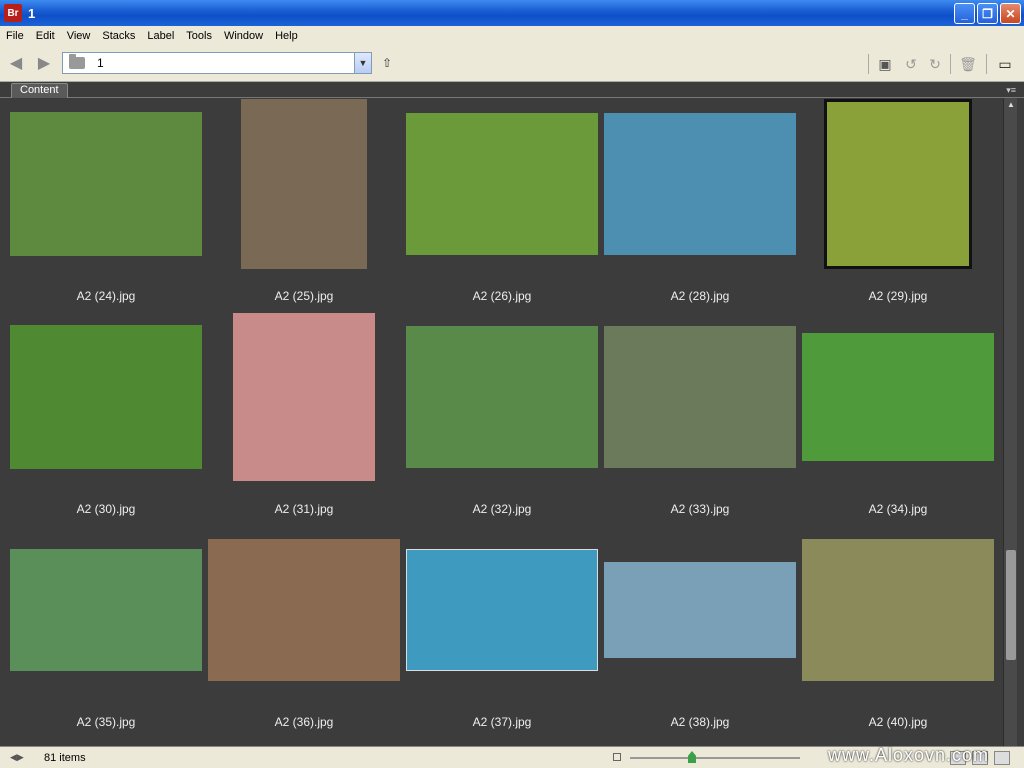 This screenshot has width=1024, height=768. I want to click on menu-view: View, so click(79, 36).